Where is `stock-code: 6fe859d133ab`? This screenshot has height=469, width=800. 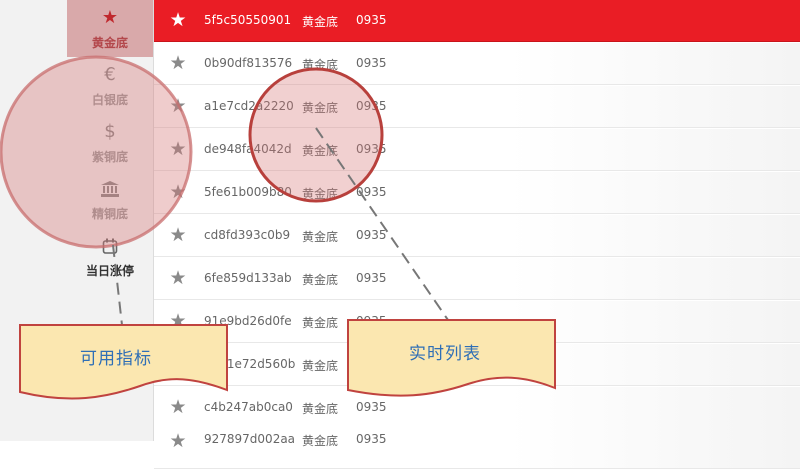 stock-code: 6fe859d133ab is located at coordinates (248, 278).